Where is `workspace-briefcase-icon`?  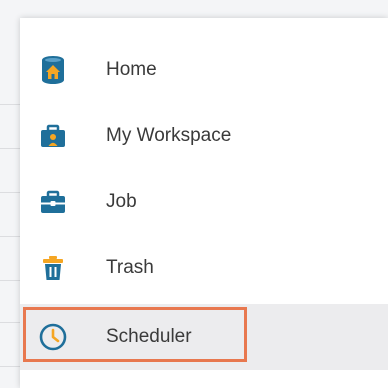
workspace-briefcase-icon is located at coordinates (53, 136).